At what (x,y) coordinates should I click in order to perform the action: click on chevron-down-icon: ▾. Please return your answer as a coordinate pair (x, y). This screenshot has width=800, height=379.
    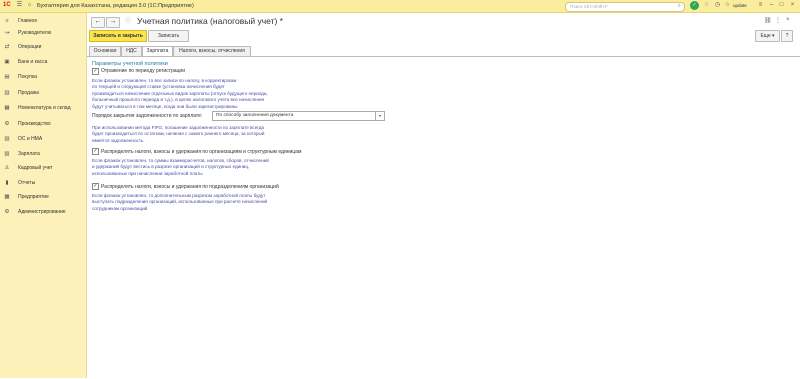
    Looking at the image, I should click on (379, 116).